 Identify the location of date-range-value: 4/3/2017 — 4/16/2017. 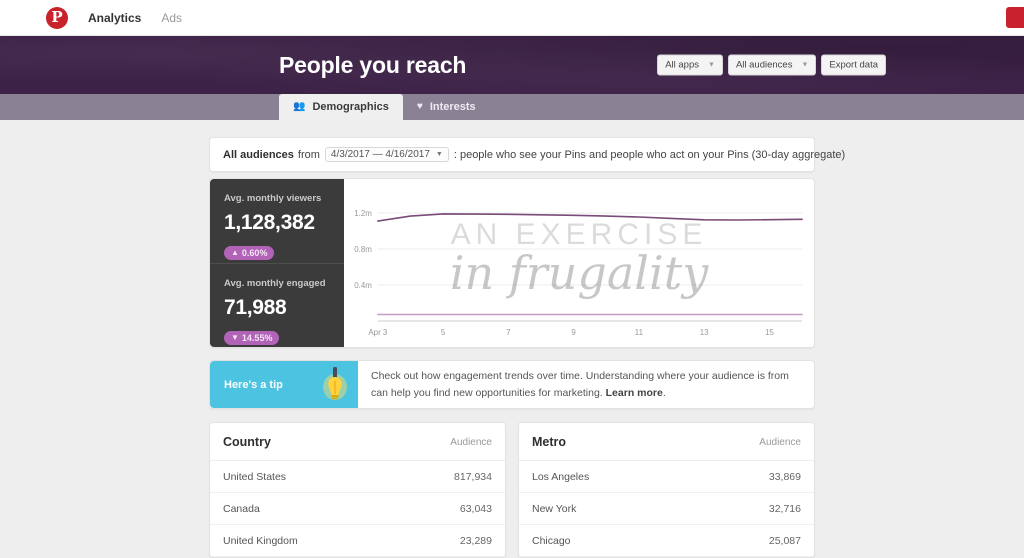
(380, 154).